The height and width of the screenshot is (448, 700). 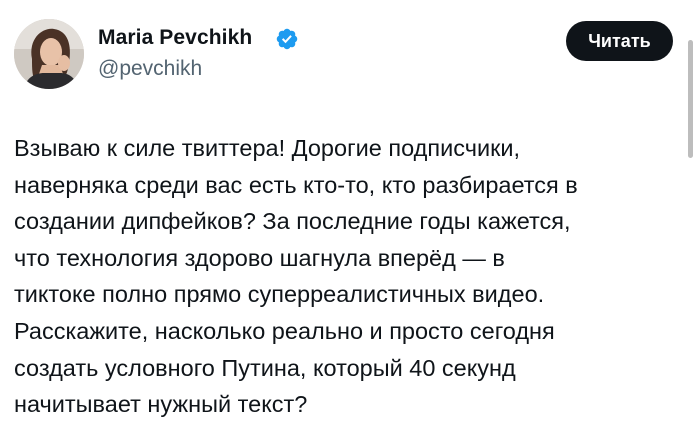 I want to click on author-name: Maria Pevchikh, so click(x=175, y=38).